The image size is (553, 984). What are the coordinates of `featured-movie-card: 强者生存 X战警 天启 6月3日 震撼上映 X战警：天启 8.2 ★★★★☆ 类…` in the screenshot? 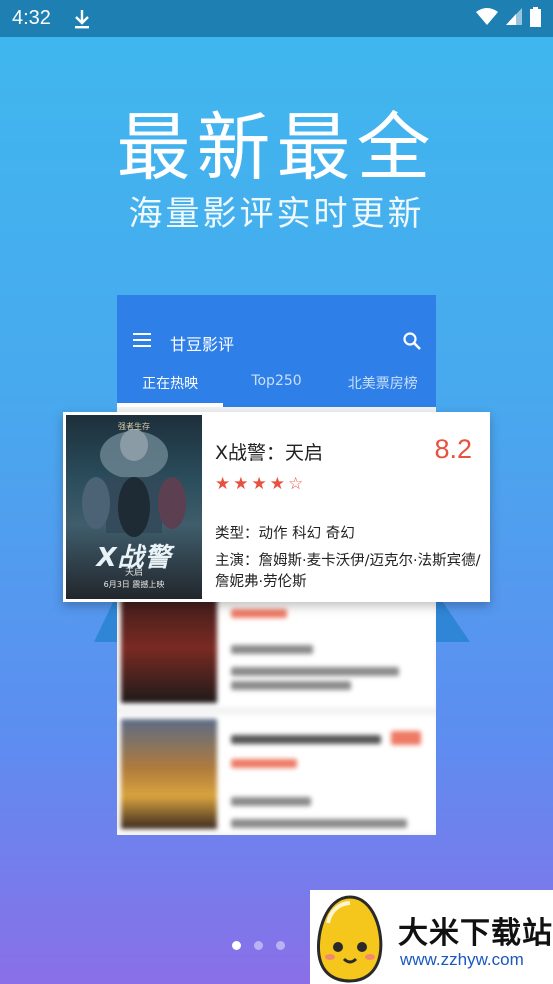 It's located at (276, 507).